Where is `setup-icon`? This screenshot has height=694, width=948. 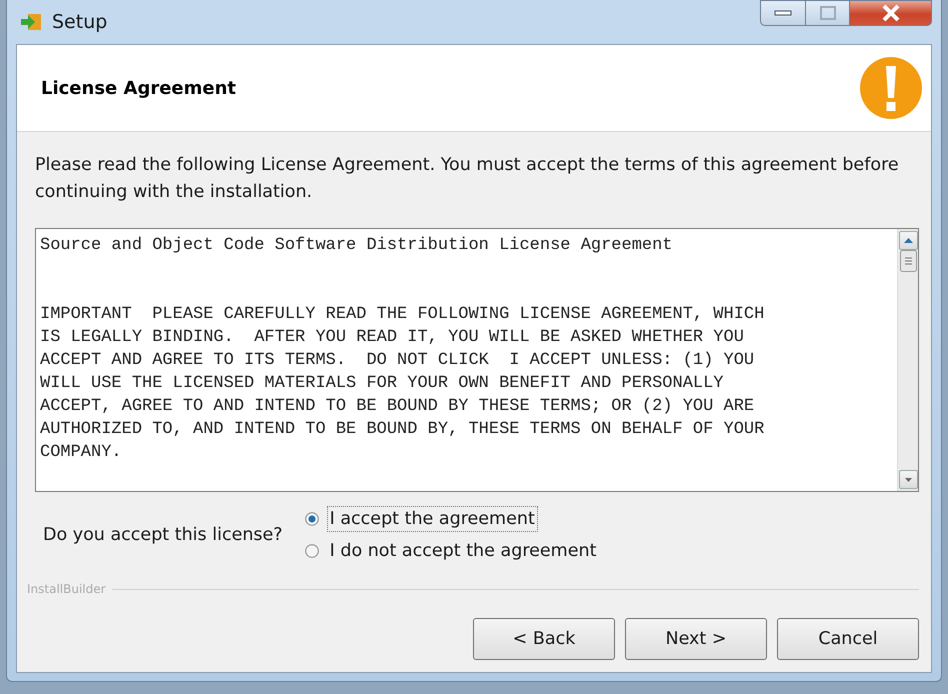
setup-icon is located at coordinates (31, 22).